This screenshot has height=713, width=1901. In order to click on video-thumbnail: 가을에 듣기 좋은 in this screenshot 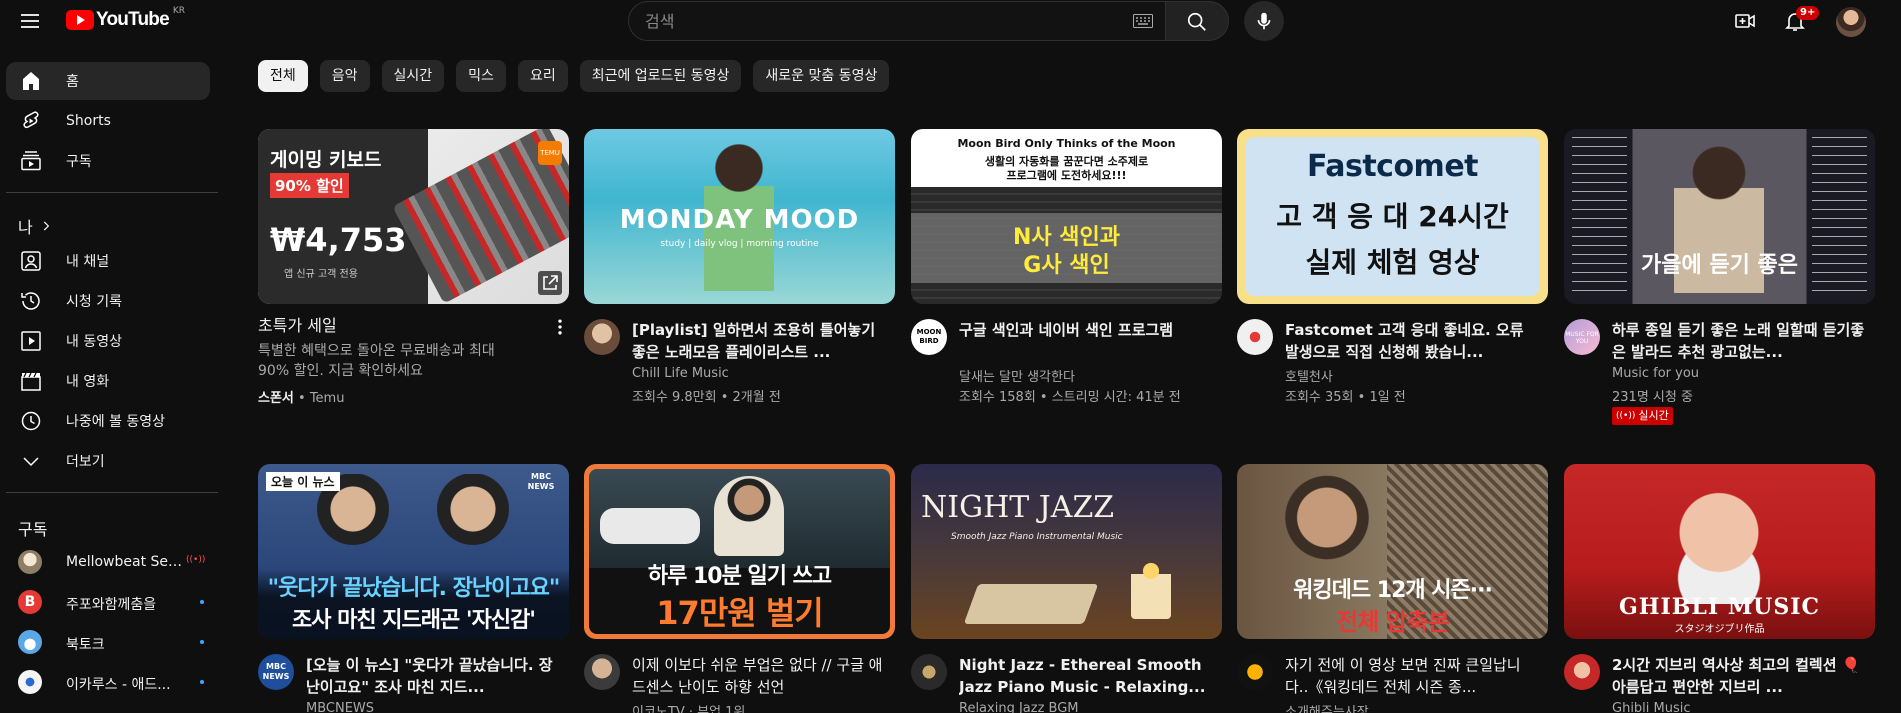, I will do `click(1719, 216)`.